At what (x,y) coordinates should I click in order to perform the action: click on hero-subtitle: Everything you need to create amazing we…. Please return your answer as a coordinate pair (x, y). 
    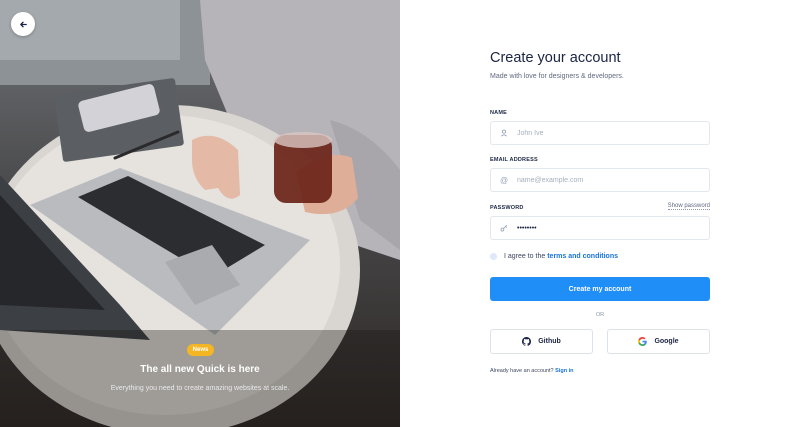
    Looking at the image, I should click on (200, 388).